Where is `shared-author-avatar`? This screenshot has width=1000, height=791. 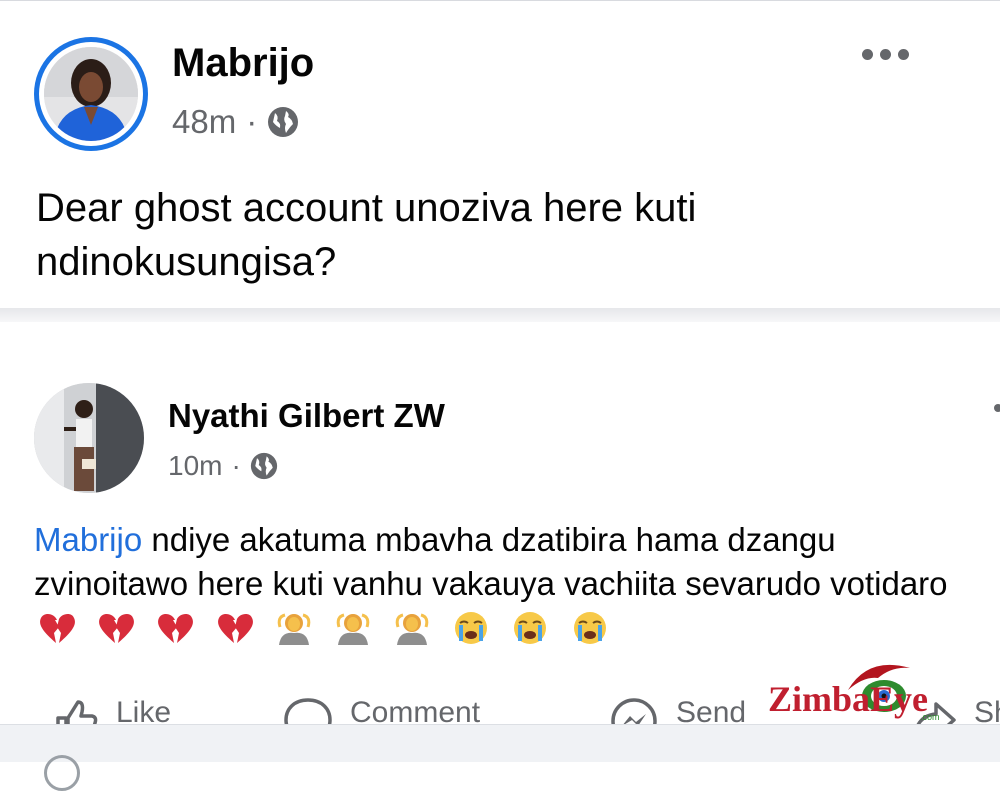
shared-author-avatar is located at coordinates (89, 438).